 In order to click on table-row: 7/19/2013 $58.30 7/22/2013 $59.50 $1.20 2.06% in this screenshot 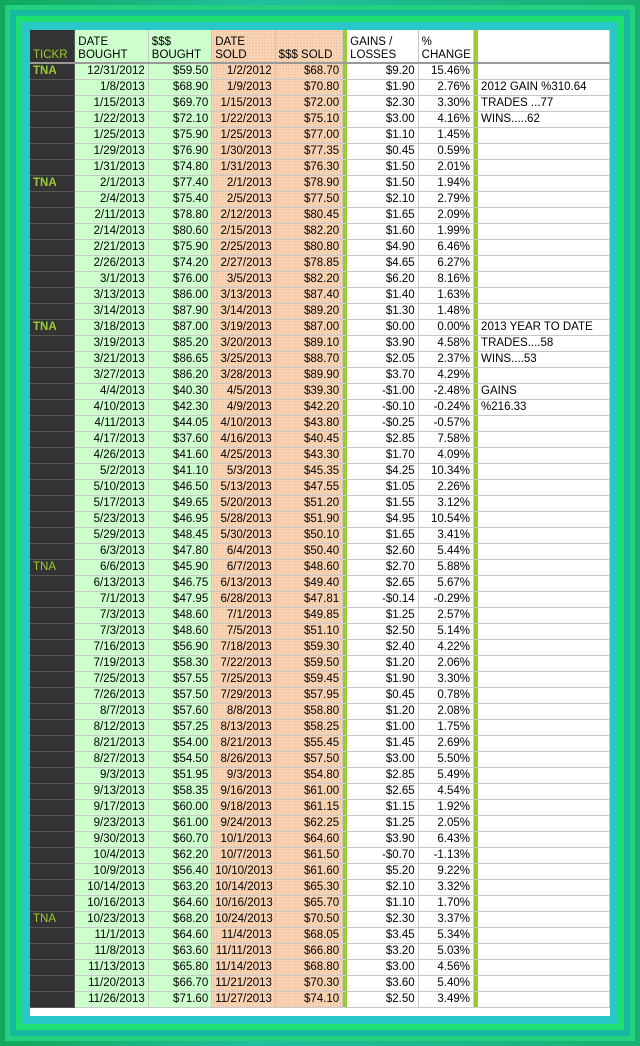, I will do `click(320, 663)`.